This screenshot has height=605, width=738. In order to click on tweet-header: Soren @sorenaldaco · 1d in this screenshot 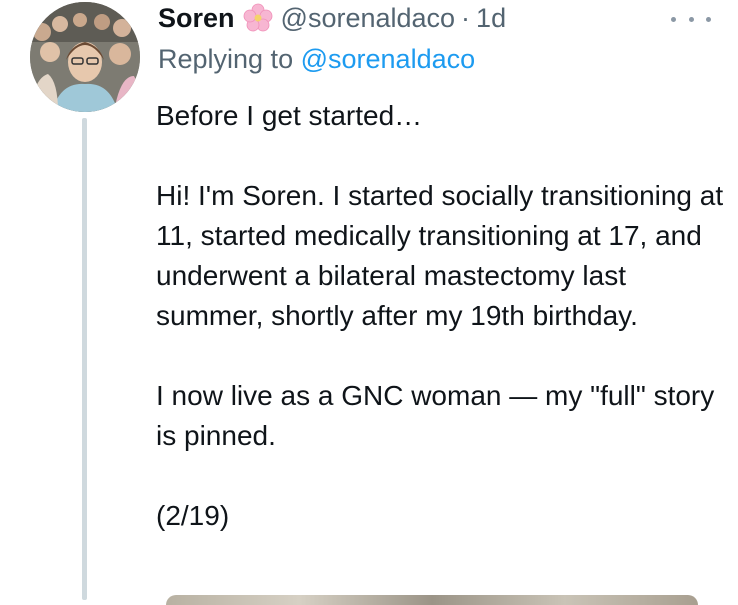, I will do `click(332, 18)`.